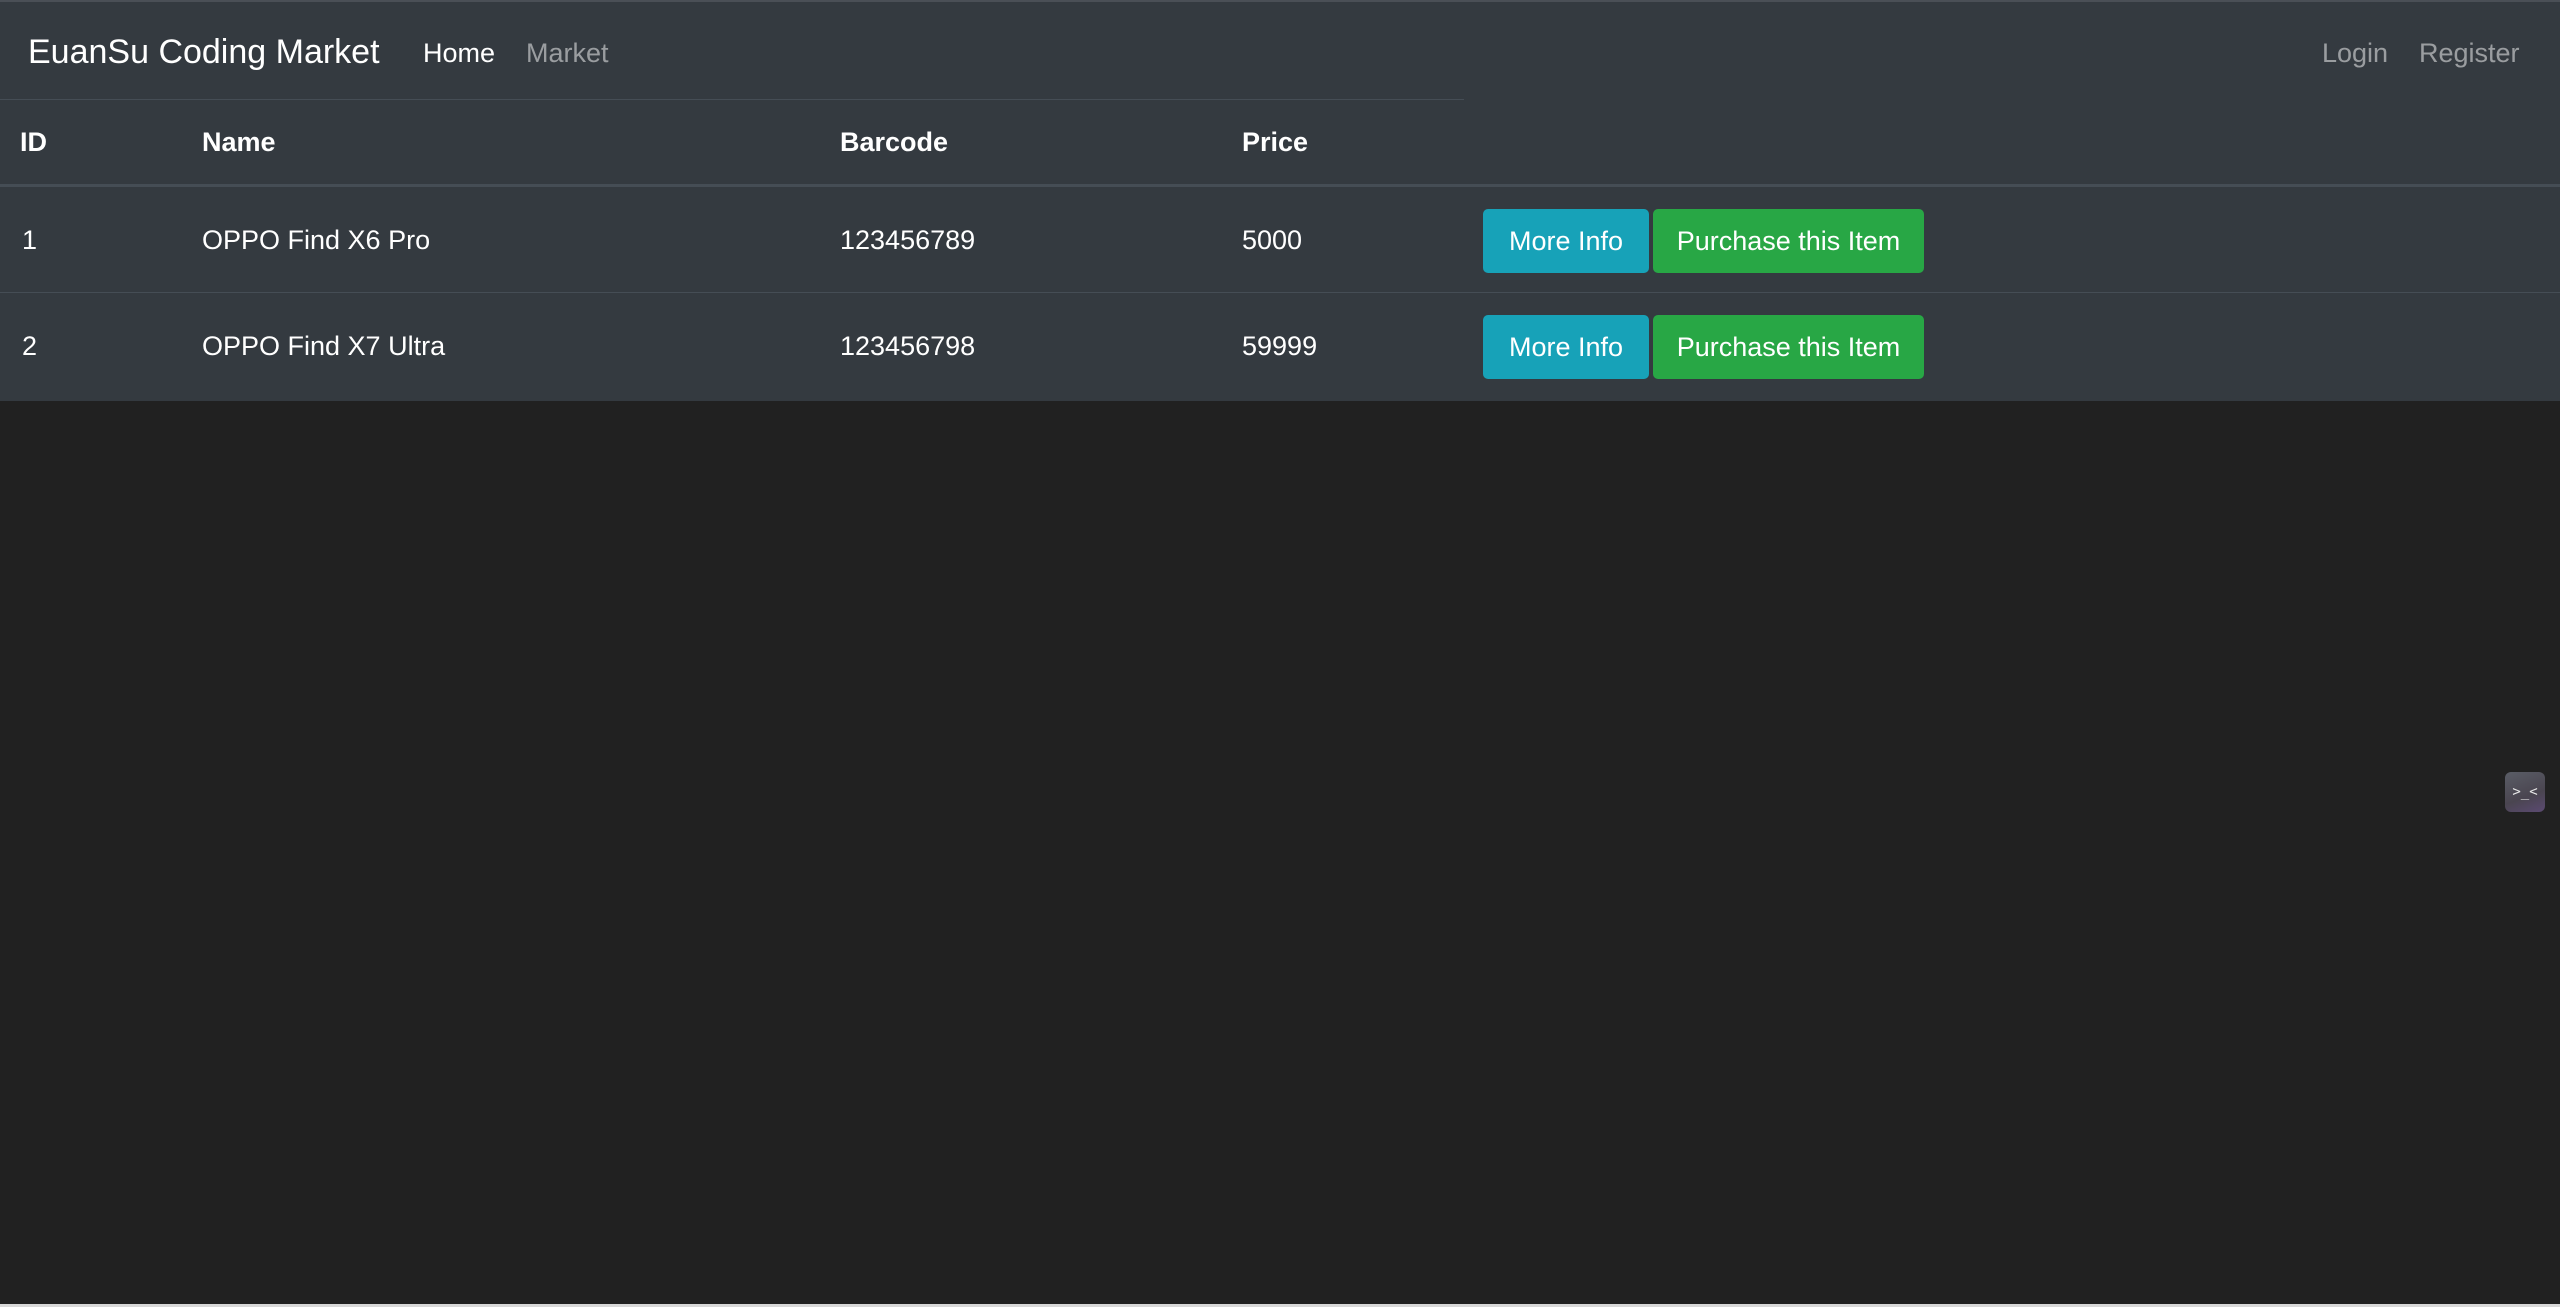  I want to click on cell-price: 5000, so click(1272, 240).